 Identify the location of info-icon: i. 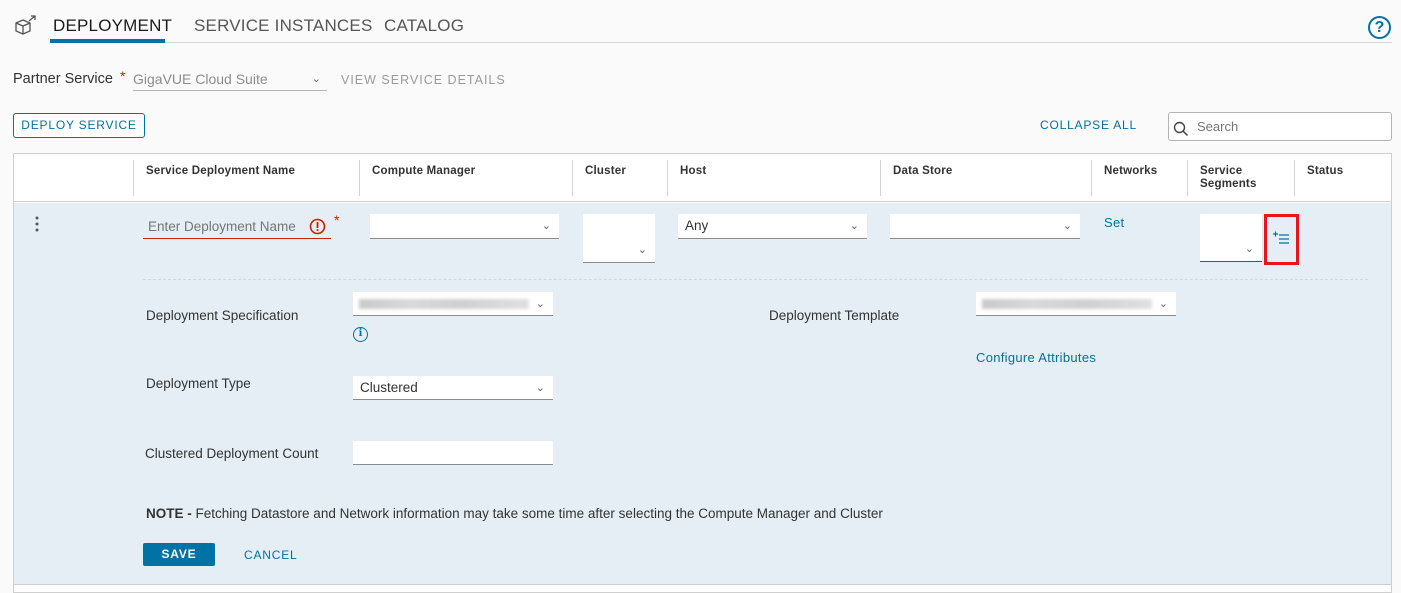
(360, 334).